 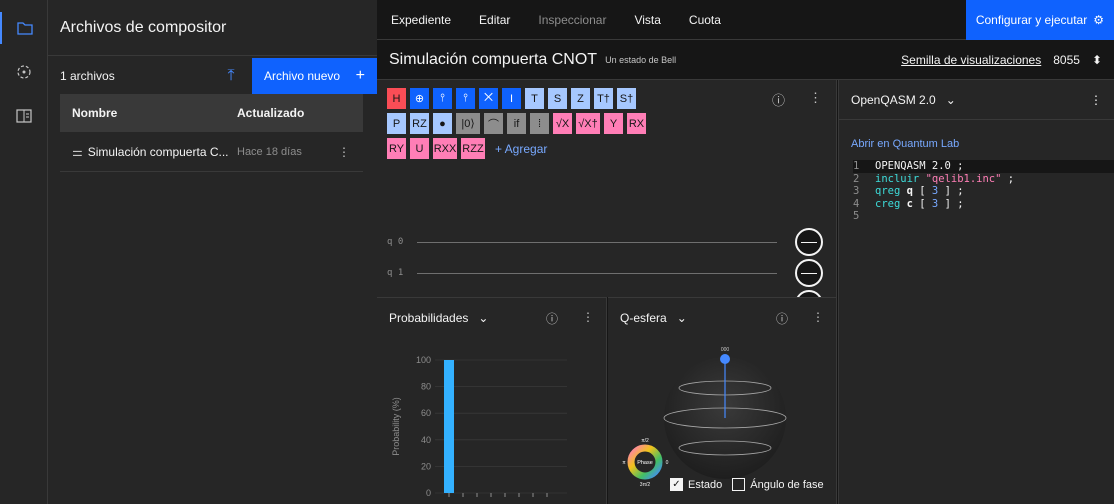 What do you see at coordinates (419, 98) in the screenshot?
I see `gate-row1-1: ⊕` at bounding box center [419, 98].